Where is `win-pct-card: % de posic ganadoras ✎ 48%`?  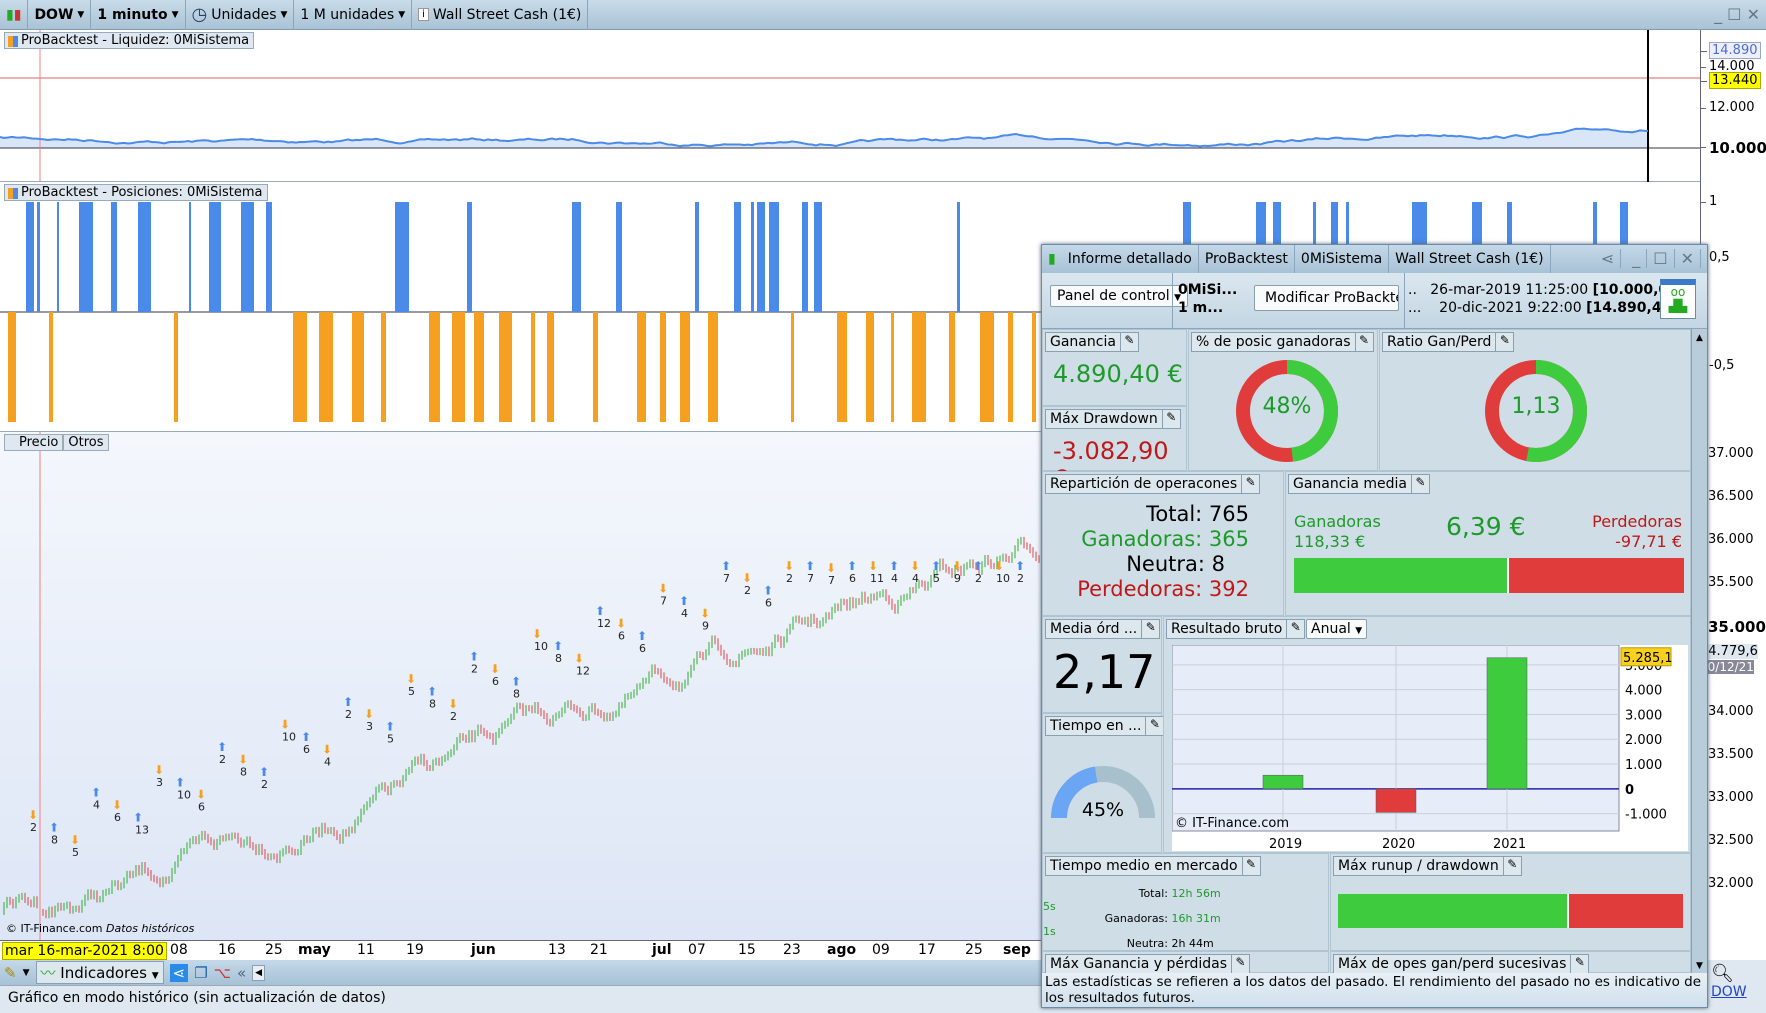 win-pct-card: % de posic ganadoras ✎ 48% is located at coordinates (1283, 400).